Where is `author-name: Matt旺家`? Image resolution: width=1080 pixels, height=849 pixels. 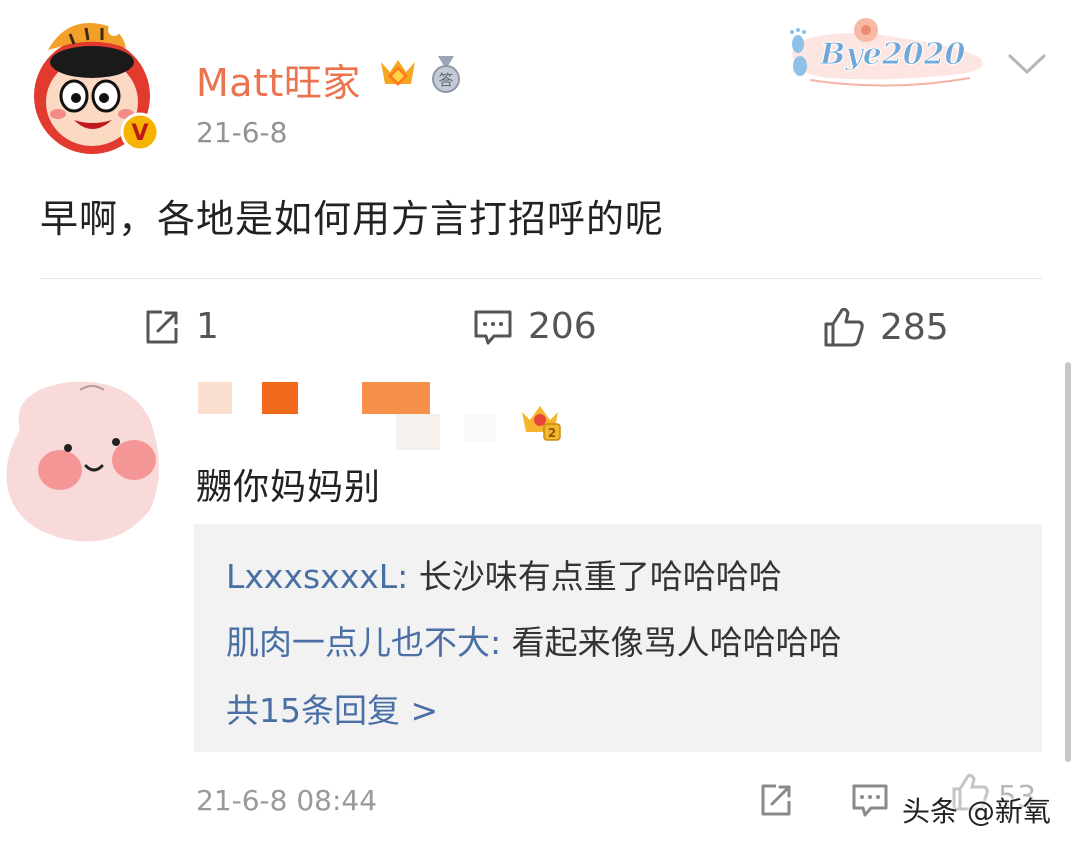
author-name: Matt旺家 is located at coordinates (278, 79).